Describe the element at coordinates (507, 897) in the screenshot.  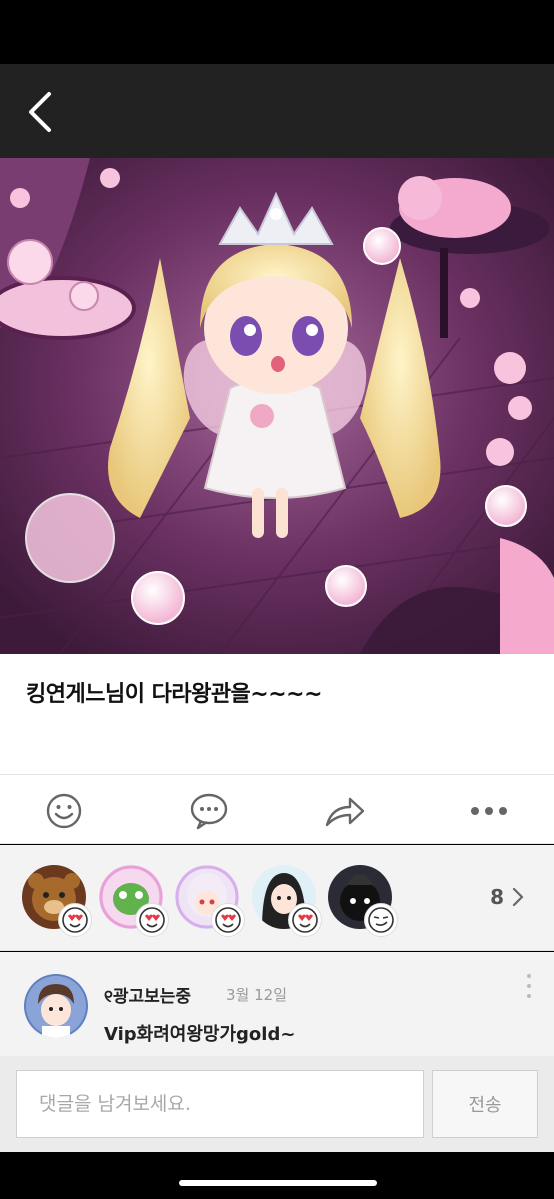
I see `reaction-count-button: 8` at that location.